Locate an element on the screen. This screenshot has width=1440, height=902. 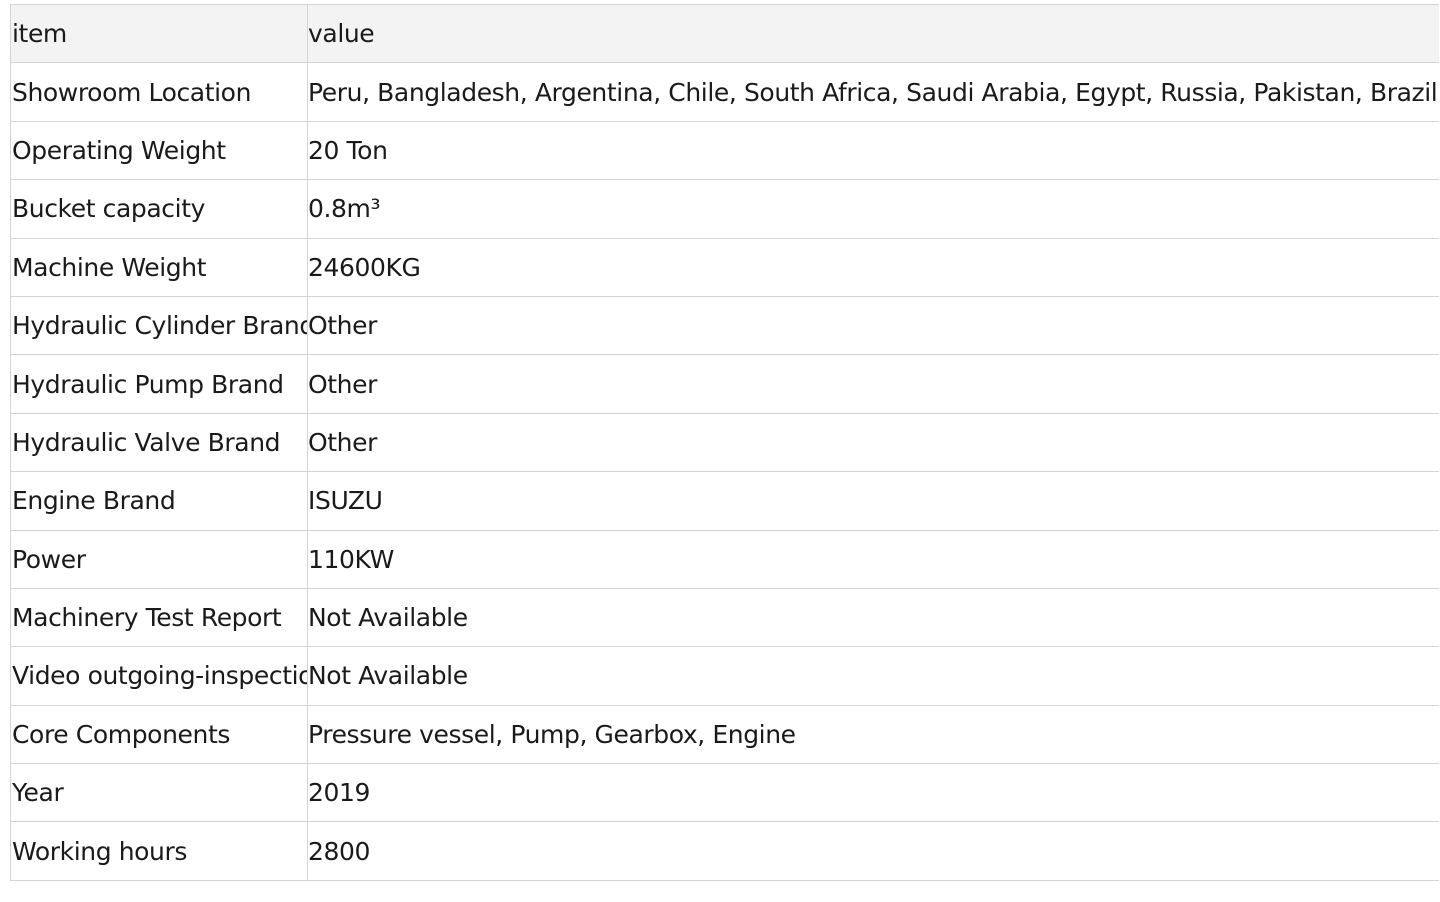
item-cell: Hydraulic Pump Brand is located at coordinates (159, 384).